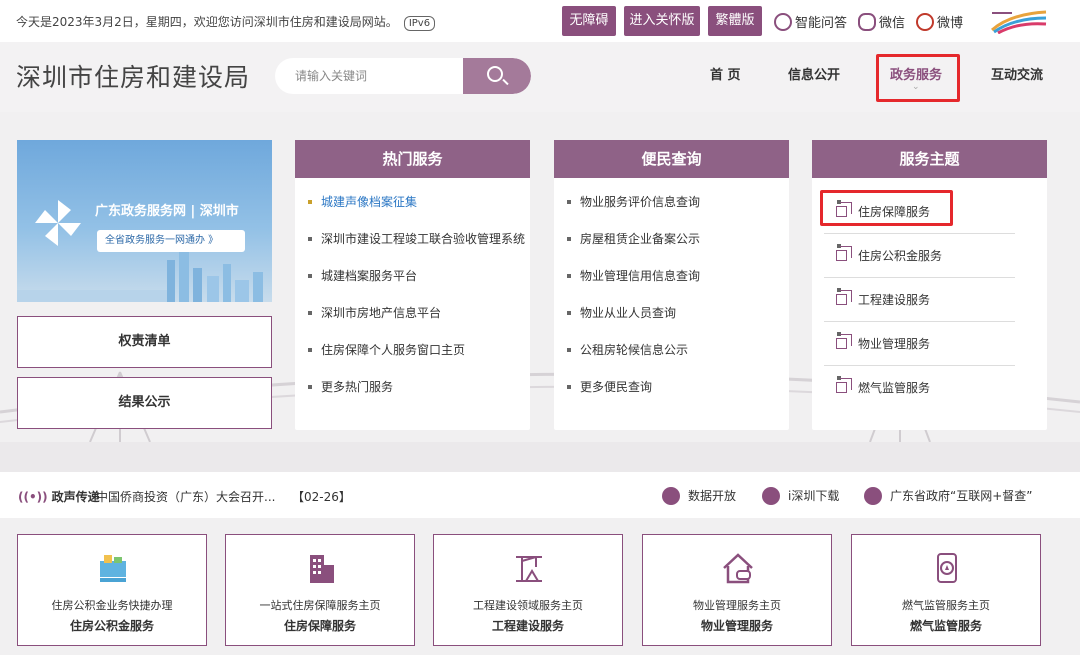 Image resolution: width=1080 pixels, height=655 pixels. What do you see at coordinates (894, 300) in the screenshot?
I see `theme-label: 工程建设服务` at bounding box center [894, 300].